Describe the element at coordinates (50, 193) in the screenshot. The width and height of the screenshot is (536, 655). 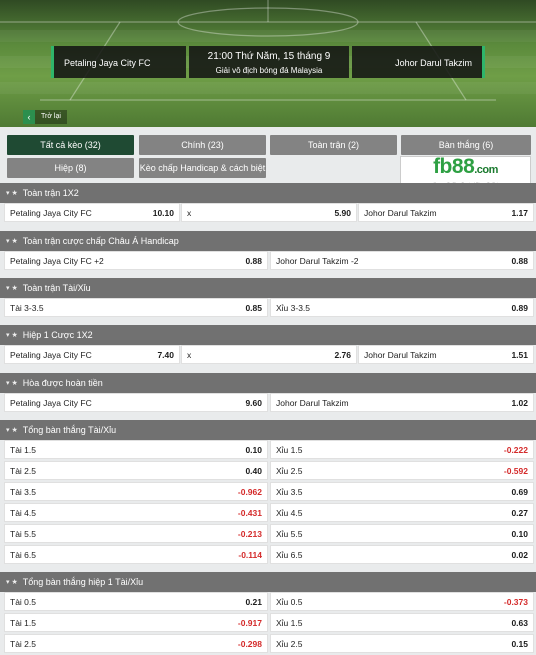
I see `market-title: Toàn trận 1X2` at that location.